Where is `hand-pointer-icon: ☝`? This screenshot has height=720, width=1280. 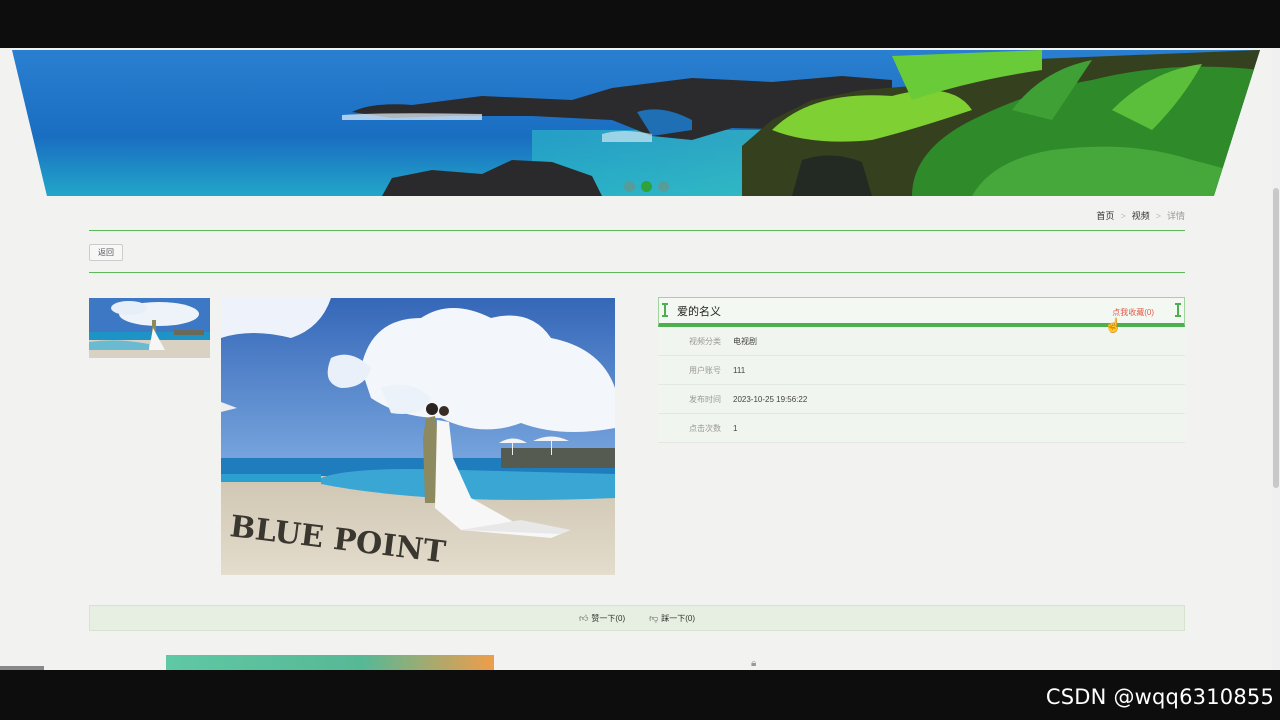 hand-pointer-icon: ☝ is located at coordinates (1113, 325).